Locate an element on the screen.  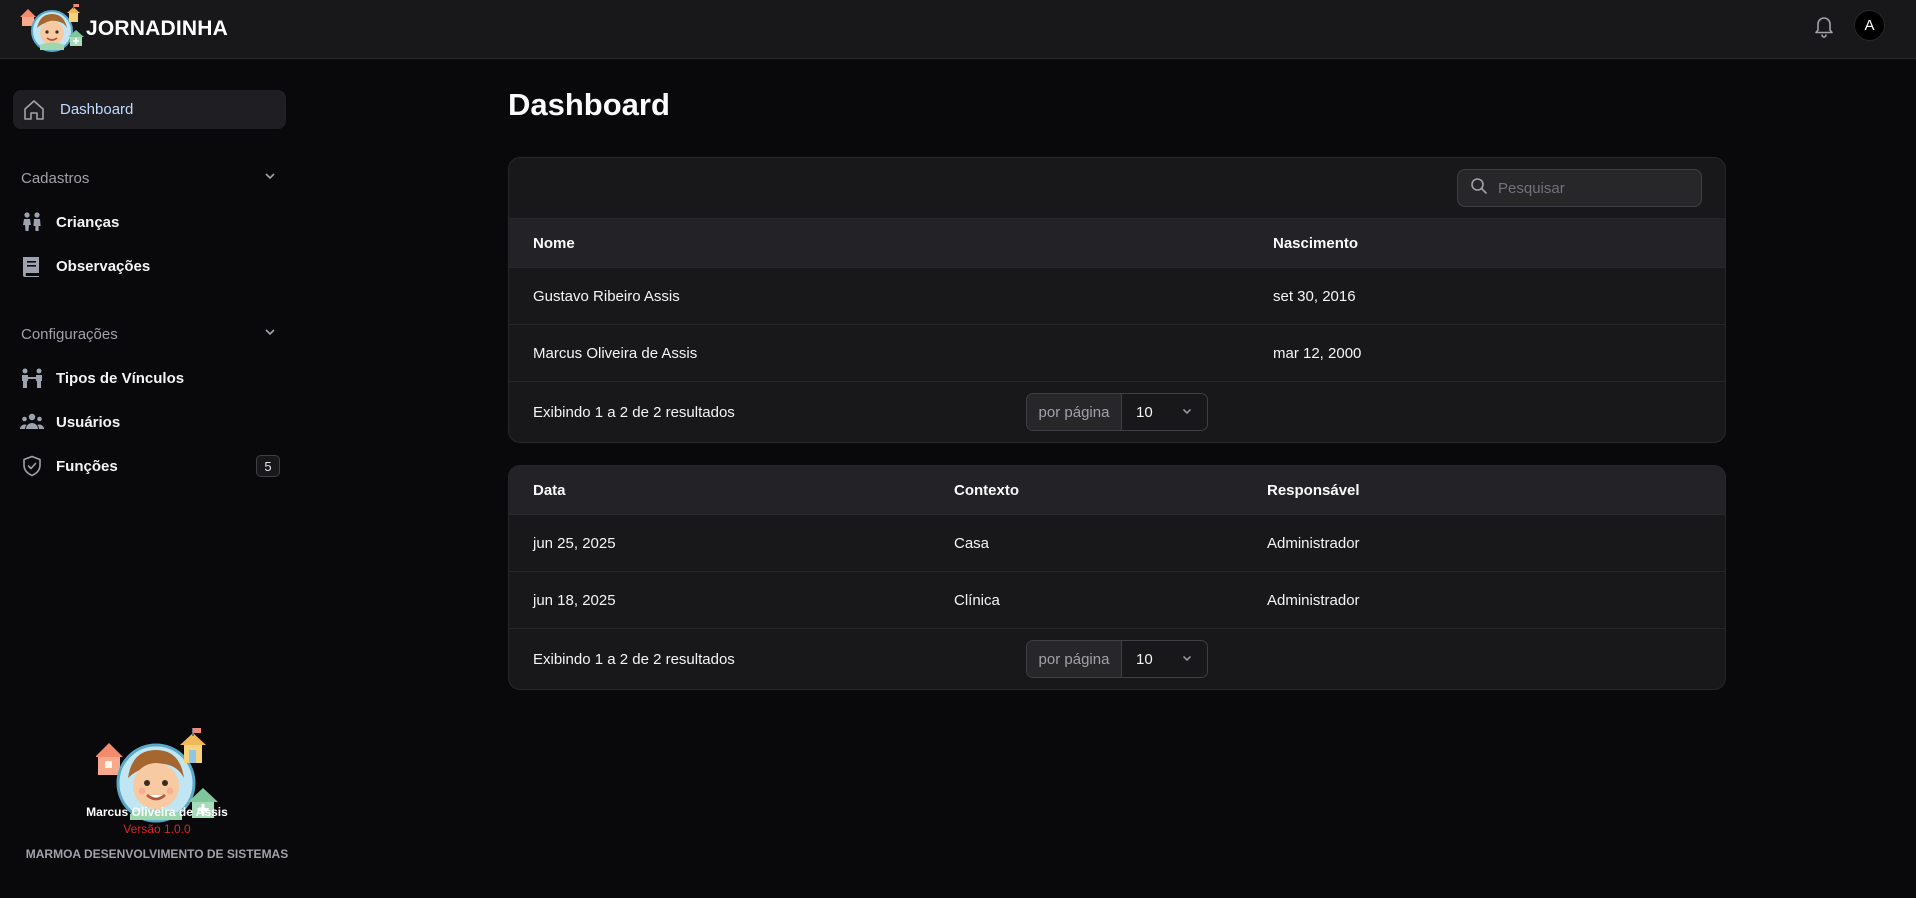
column-header-nascimento: Nascimento is located at coordinates (1315, 243).